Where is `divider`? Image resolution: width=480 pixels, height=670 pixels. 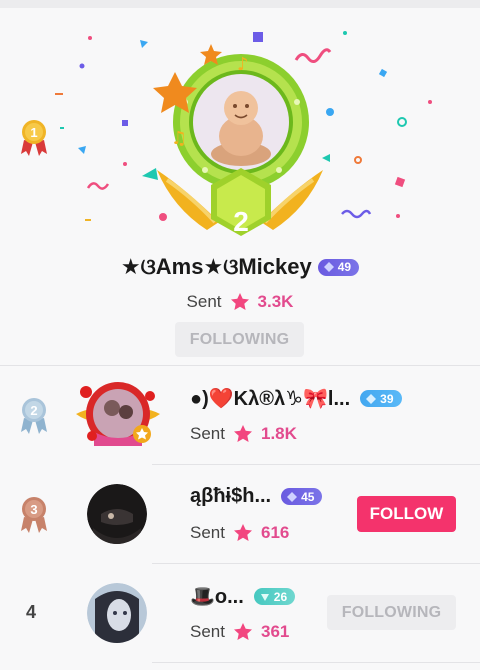
divider is located at coordinates (316, 662).